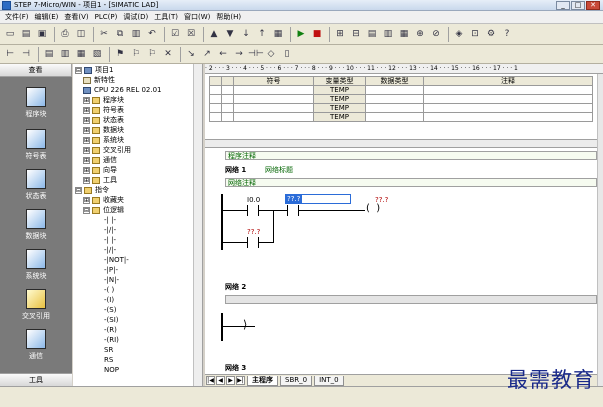 The height and width of the screenshot is (407, 603). I want to click on tree-item: -(S), so click(103, 310).